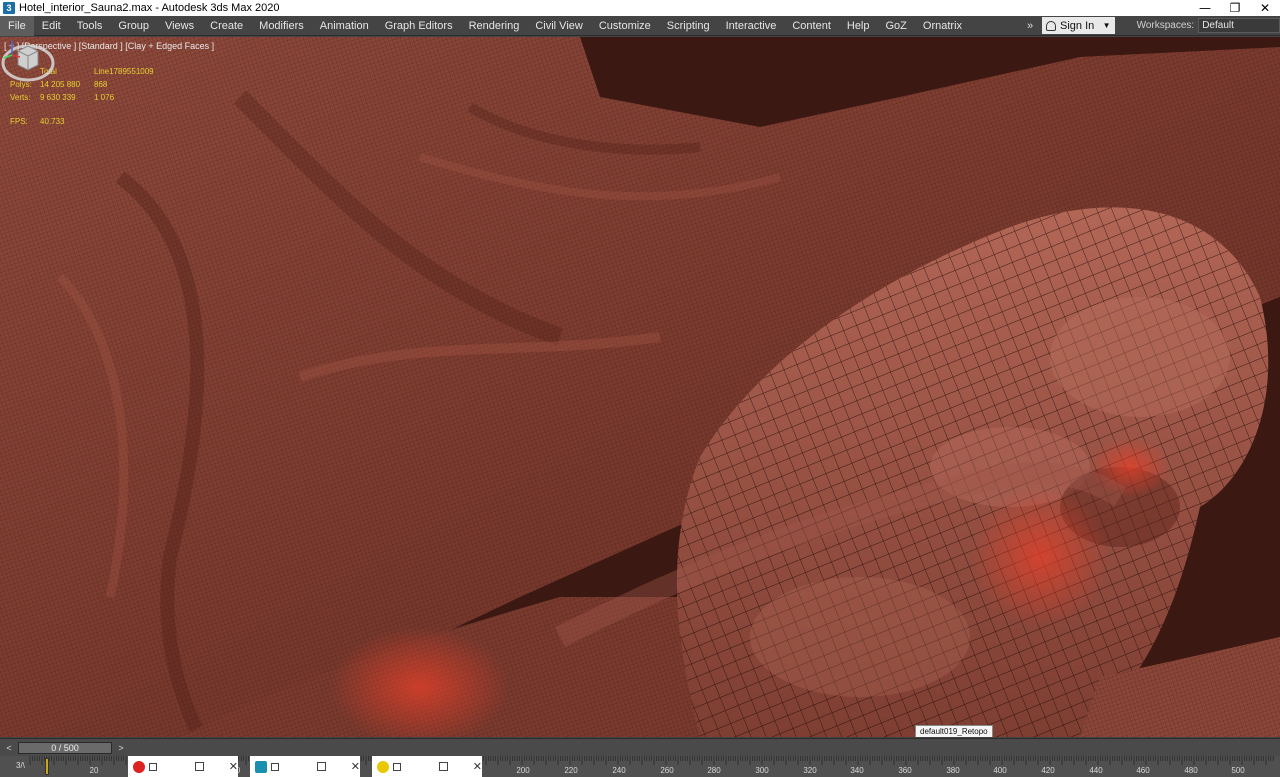 The height and width of the screenshot is (777, 1280). What do you see at coordinates (133, 26) in the screenshot?
I see `menu-group: Group` at bounding box center [133, 26].